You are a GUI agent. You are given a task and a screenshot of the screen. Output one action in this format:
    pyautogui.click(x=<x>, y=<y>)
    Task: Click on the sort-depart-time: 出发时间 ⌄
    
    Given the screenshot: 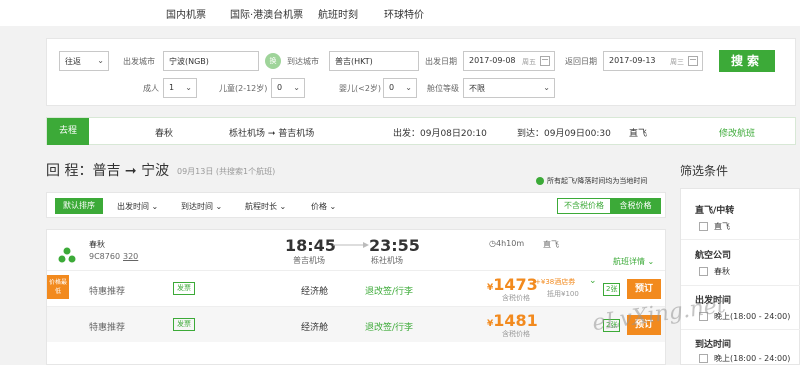 What is the action you would take?
    pyautogui.click(x=137, y=206)
    